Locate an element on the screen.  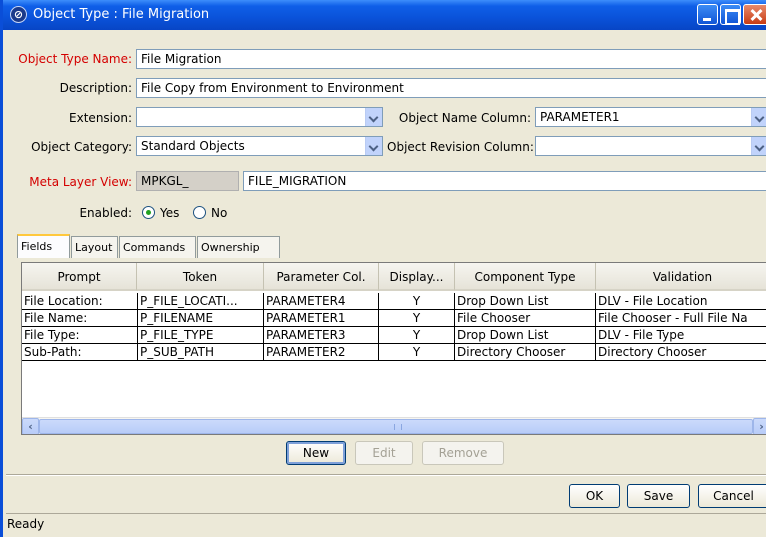
meta-layer-prefix: MPKGL_ is located at coordinates (187, 181).